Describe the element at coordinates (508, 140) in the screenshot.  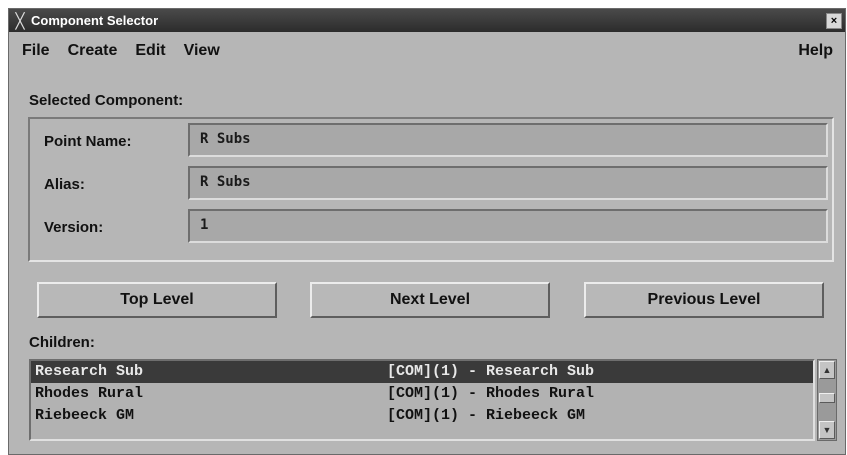
I see `point-name-field: R Subs` at that location.